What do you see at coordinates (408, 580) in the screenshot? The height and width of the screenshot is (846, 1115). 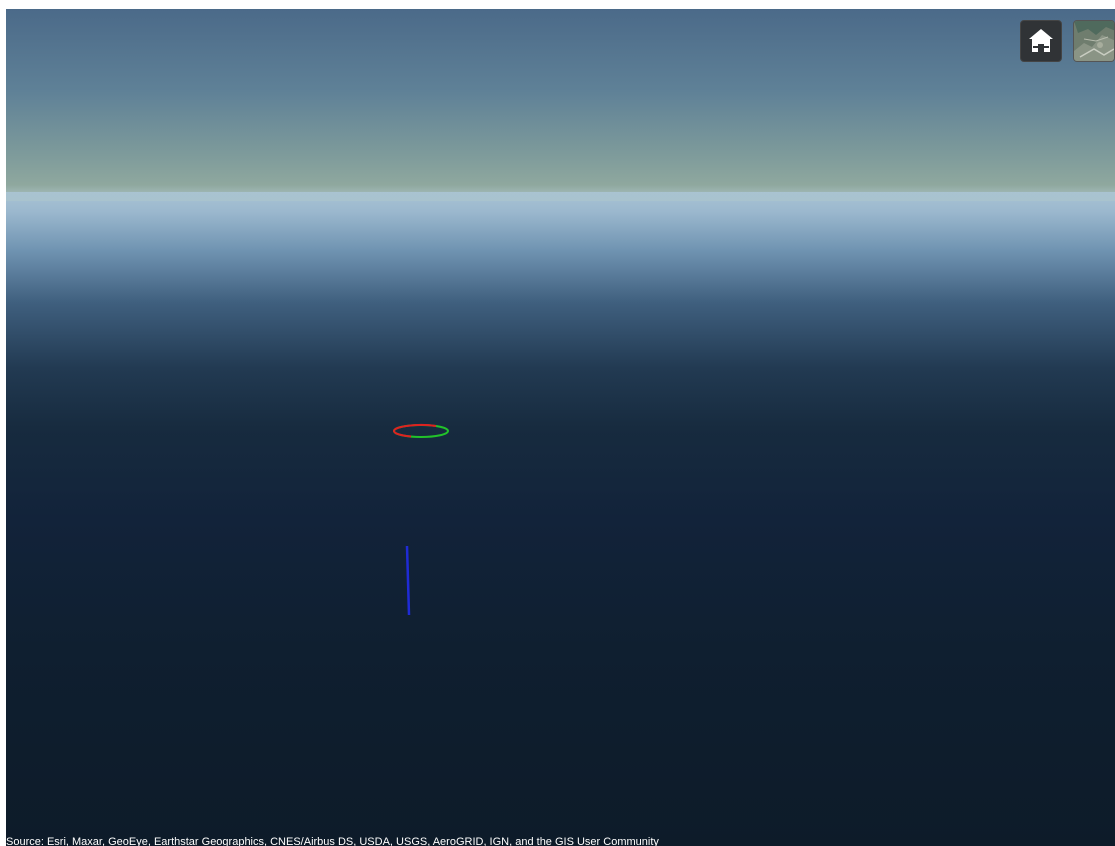 I see `vertical-line` at bounding box center [408, 580].